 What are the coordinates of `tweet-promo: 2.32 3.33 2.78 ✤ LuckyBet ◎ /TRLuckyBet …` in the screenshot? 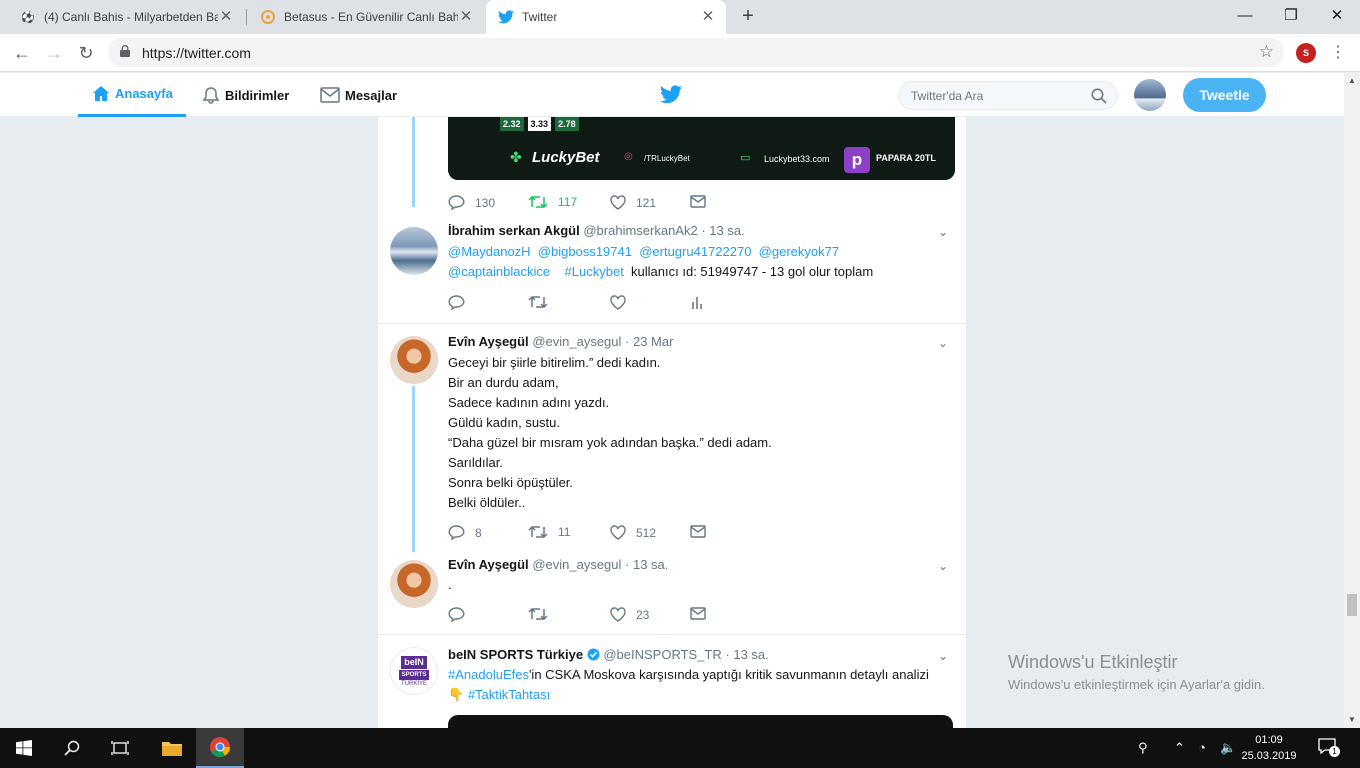 It's located at (672, 171).